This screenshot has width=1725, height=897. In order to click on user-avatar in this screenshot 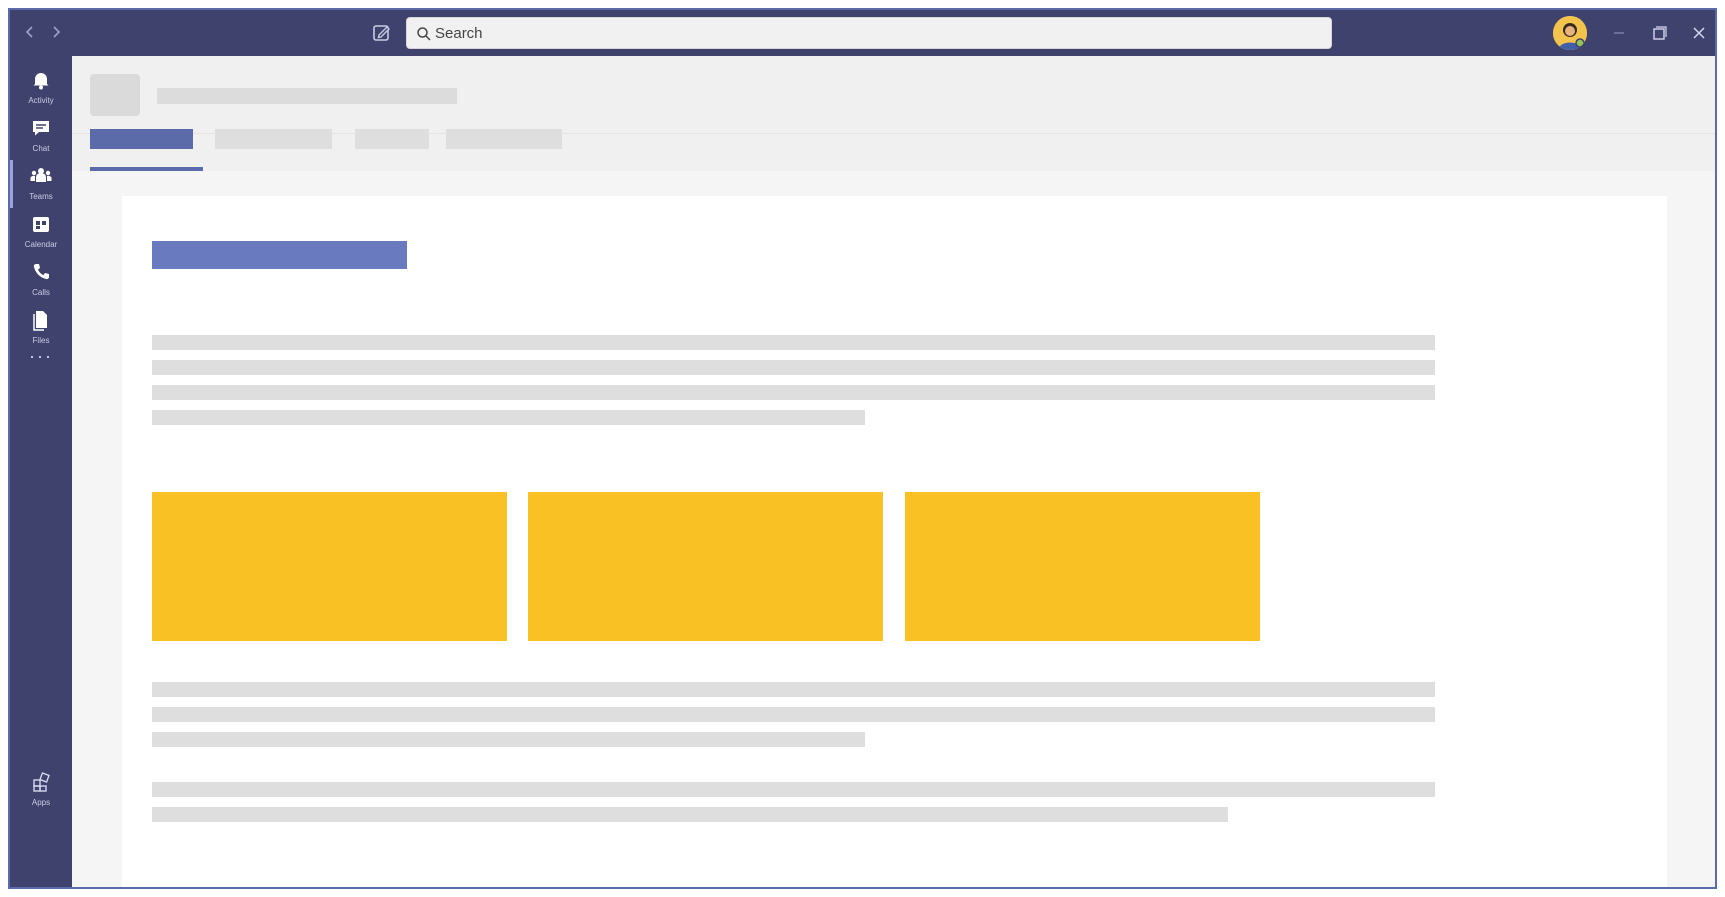, I will do `click(1570, 33)`.